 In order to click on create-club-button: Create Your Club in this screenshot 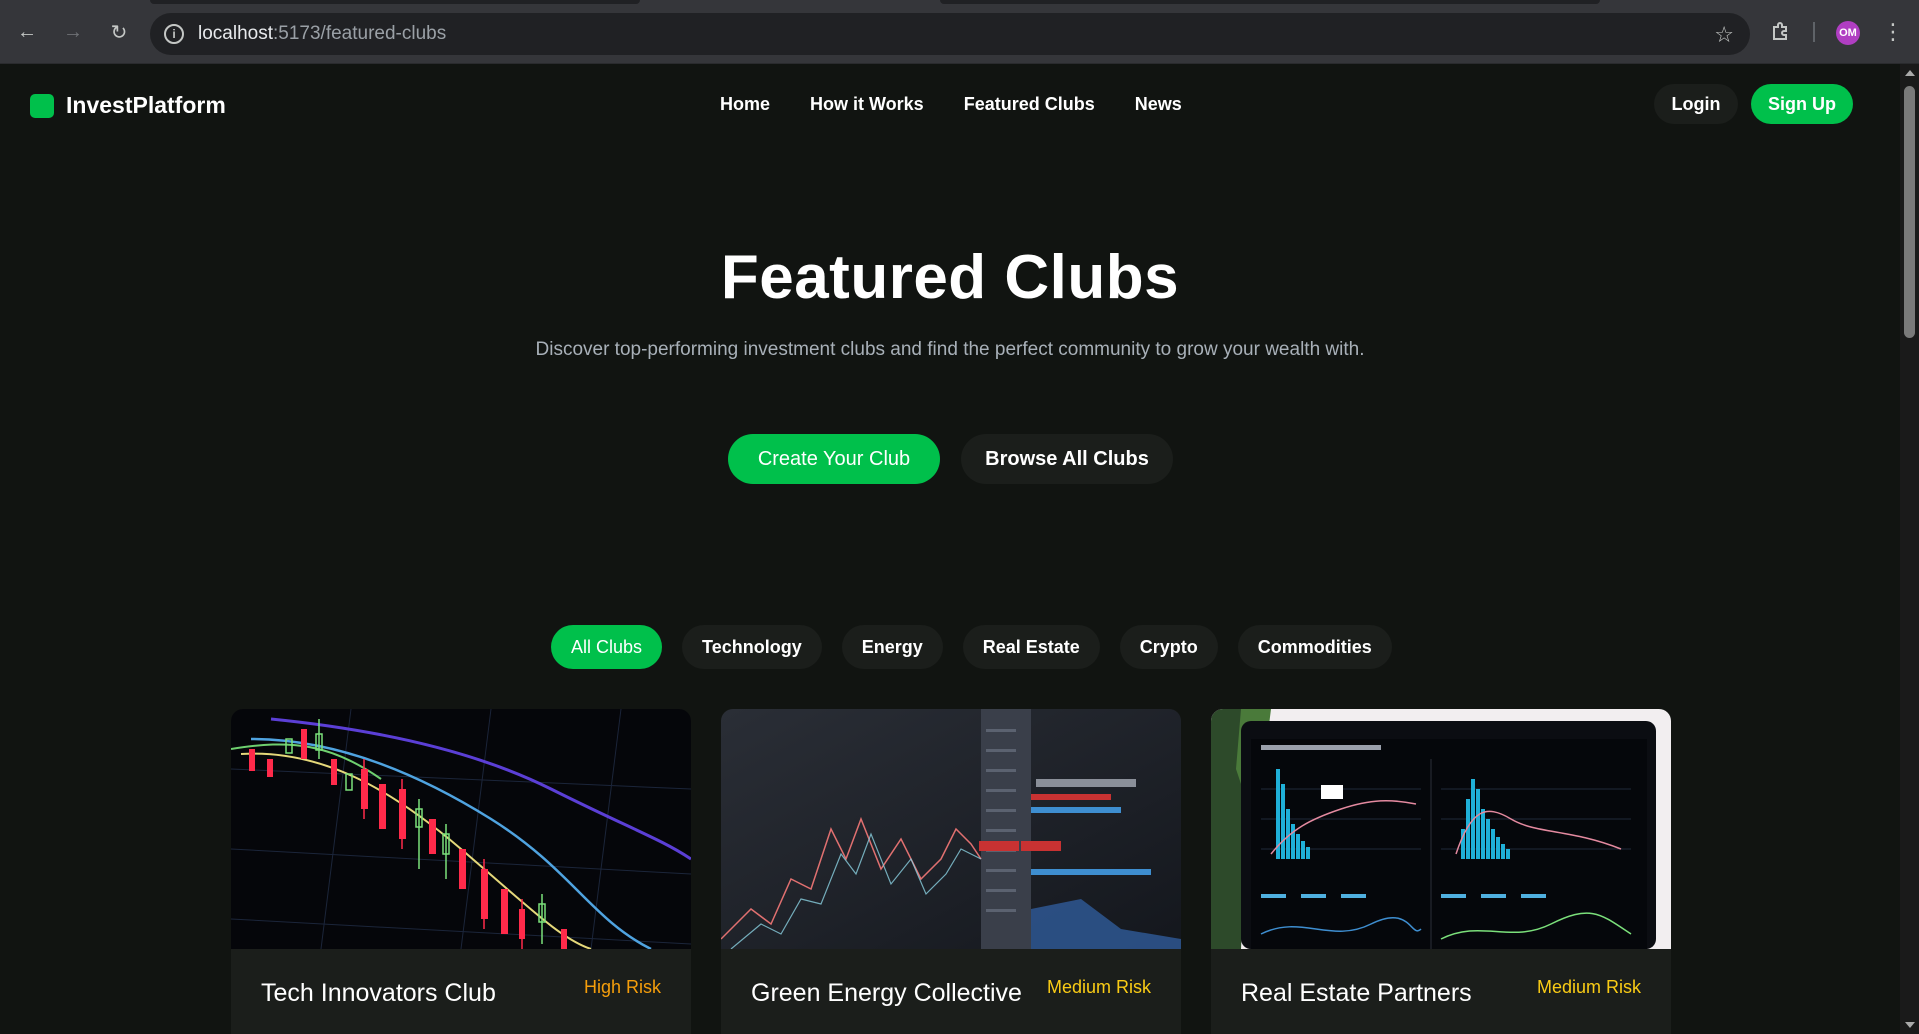, I will do `click(834, 459)`.